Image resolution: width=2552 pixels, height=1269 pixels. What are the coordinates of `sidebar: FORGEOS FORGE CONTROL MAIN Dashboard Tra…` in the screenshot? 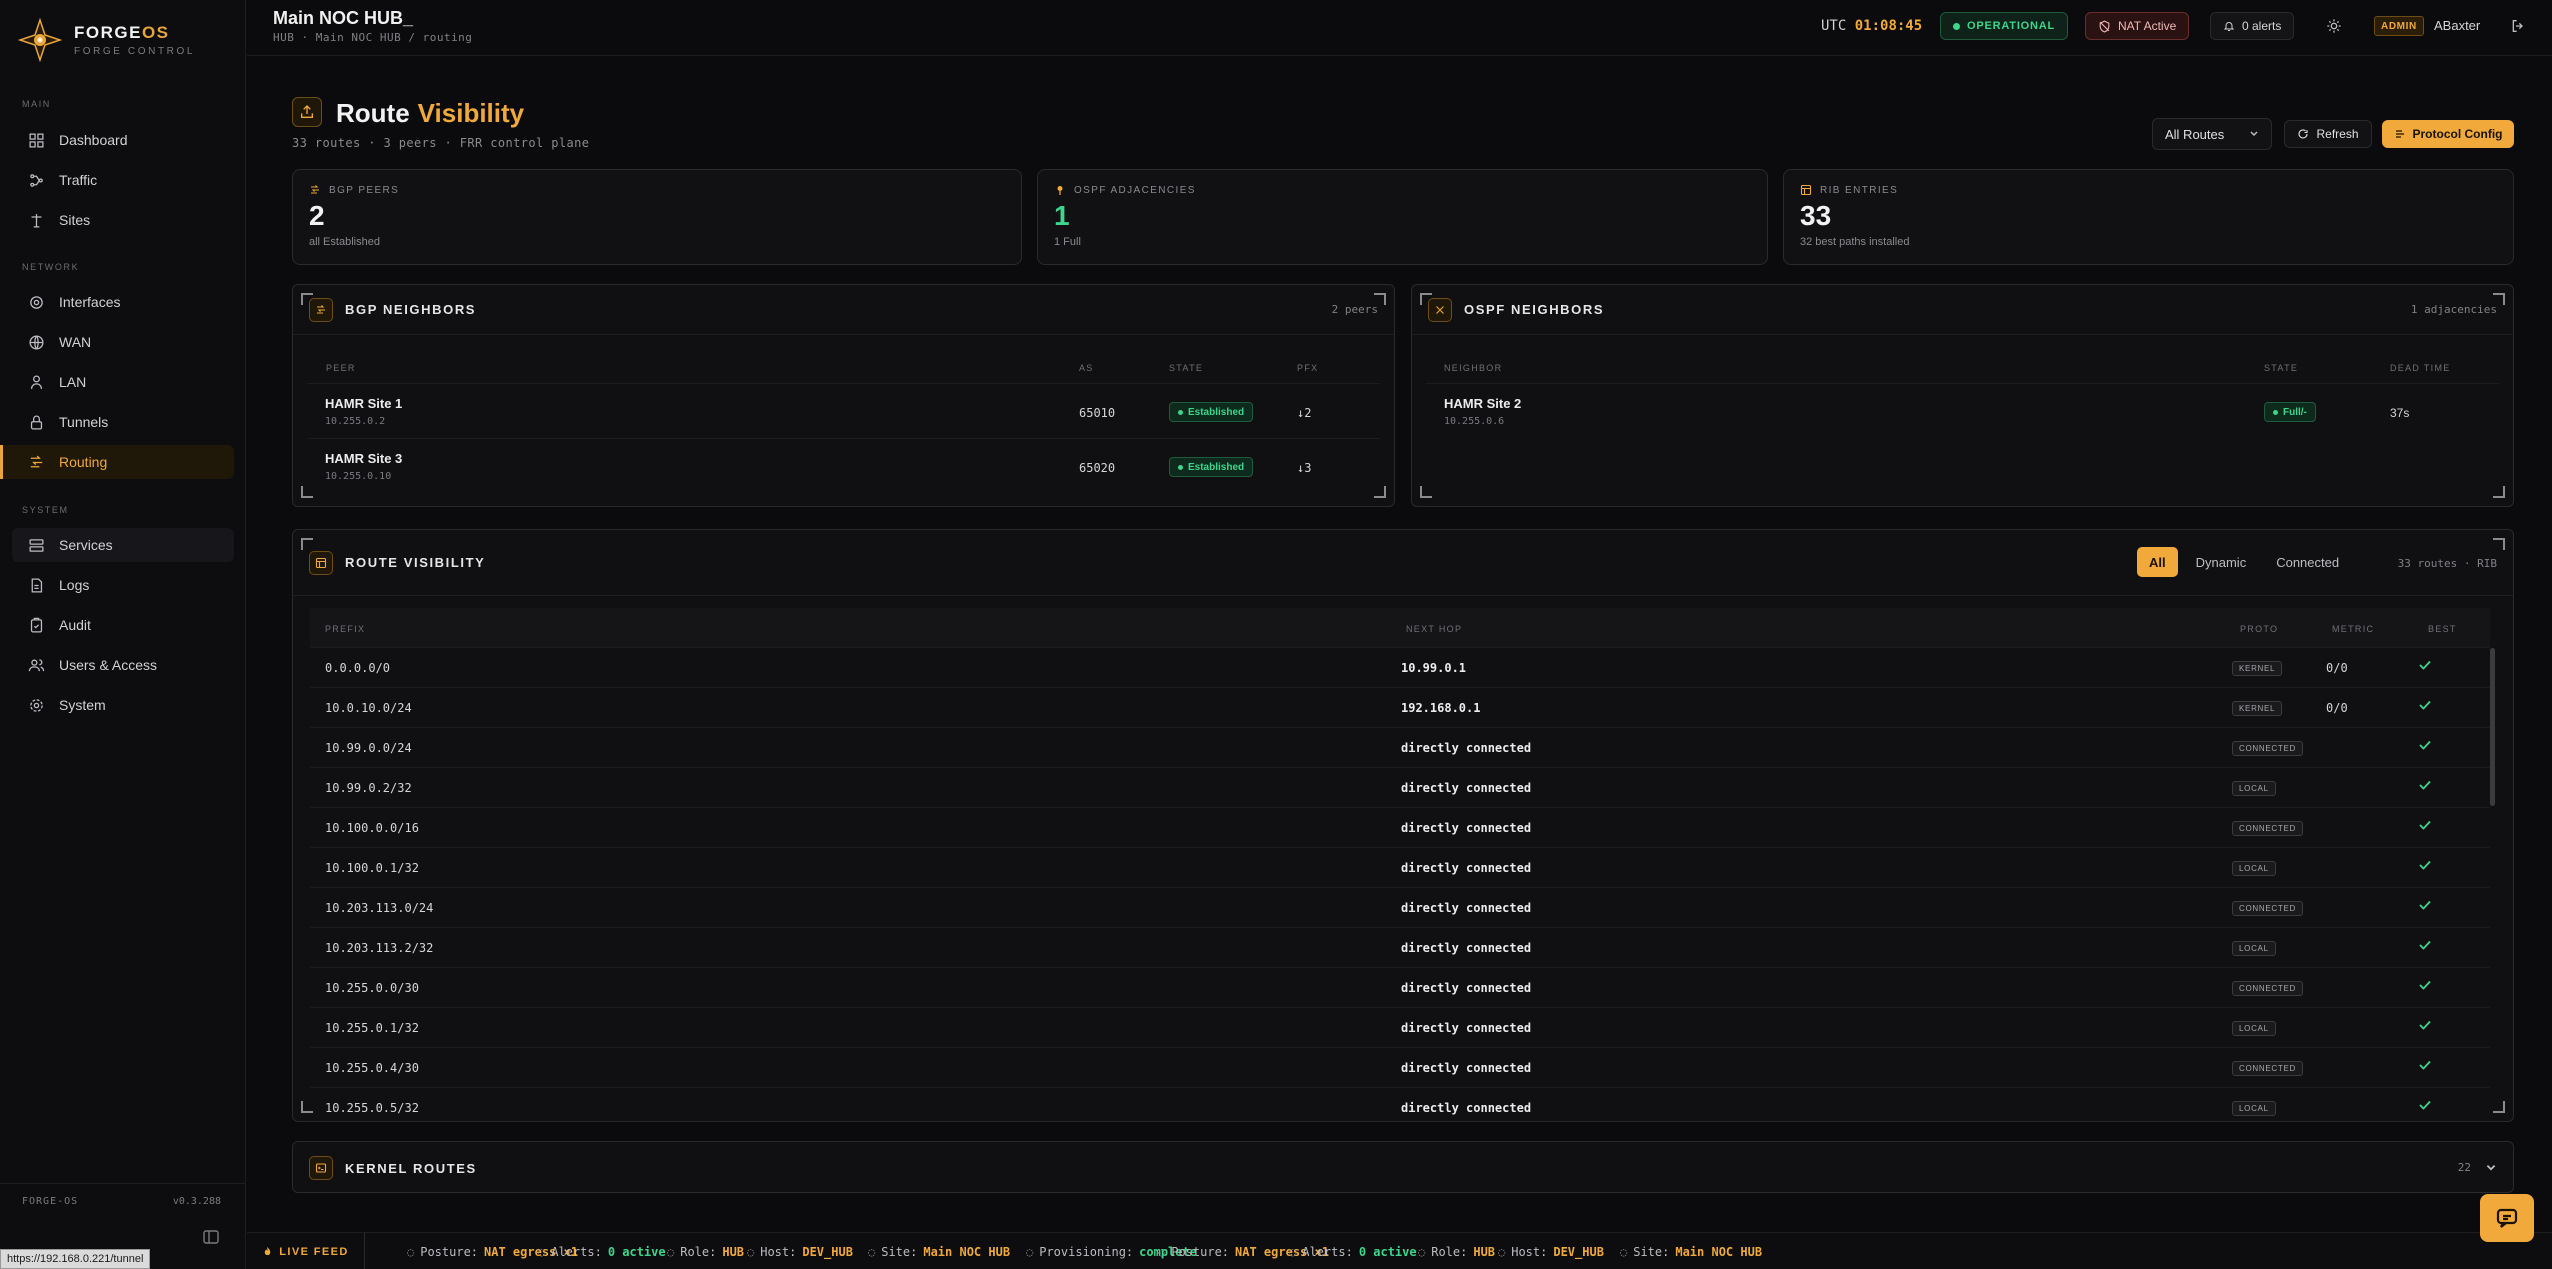 It's located at (123, 634).